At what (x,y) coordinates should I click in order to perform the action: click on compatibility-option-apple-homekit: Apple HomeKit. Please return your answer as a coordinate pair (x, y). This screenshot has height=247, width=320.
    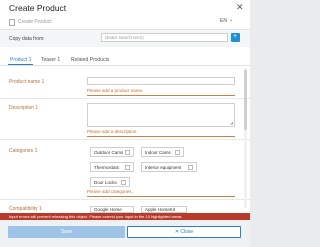
    Looking at the image, I should click on (164, 209).